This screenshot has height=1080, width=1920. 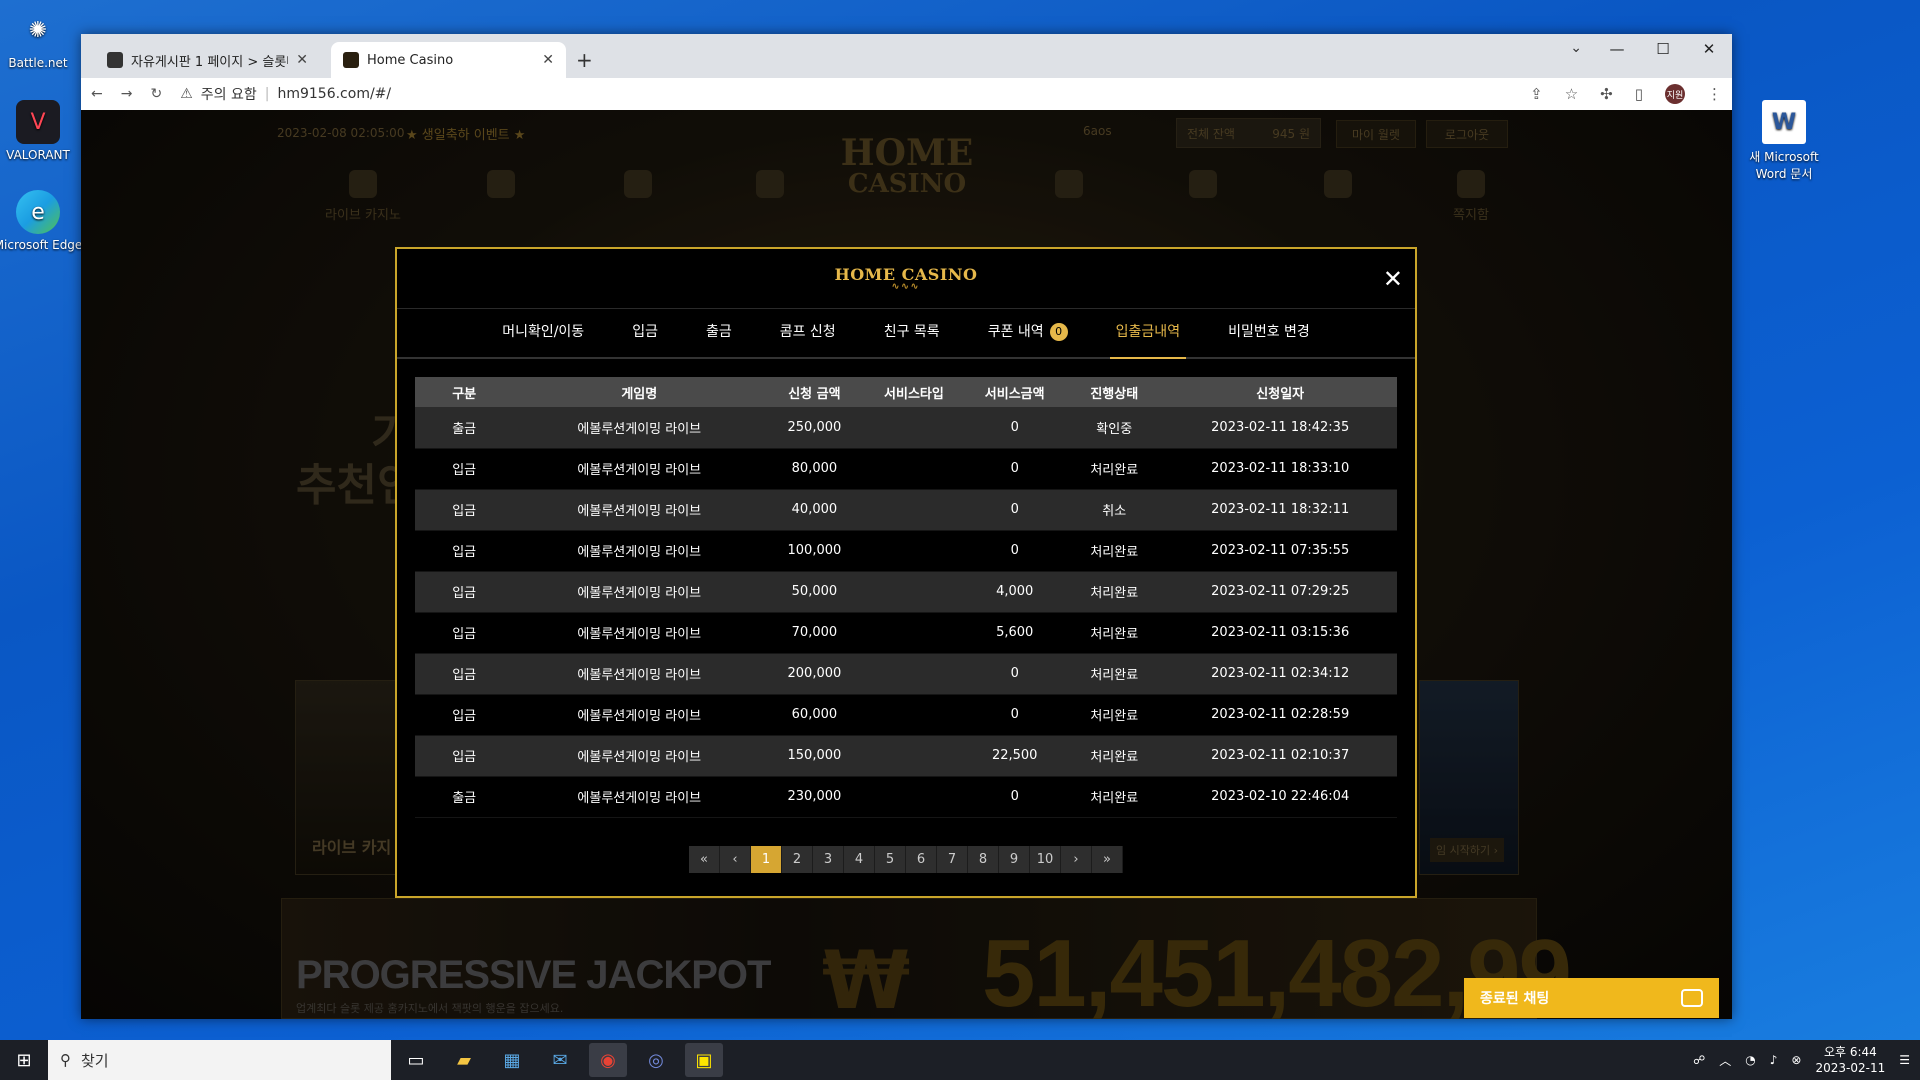 What do you see at coordinates (186, 94) in the screenshot?
I see `warning-icon: ⚠` at bounding box center [186, 94].